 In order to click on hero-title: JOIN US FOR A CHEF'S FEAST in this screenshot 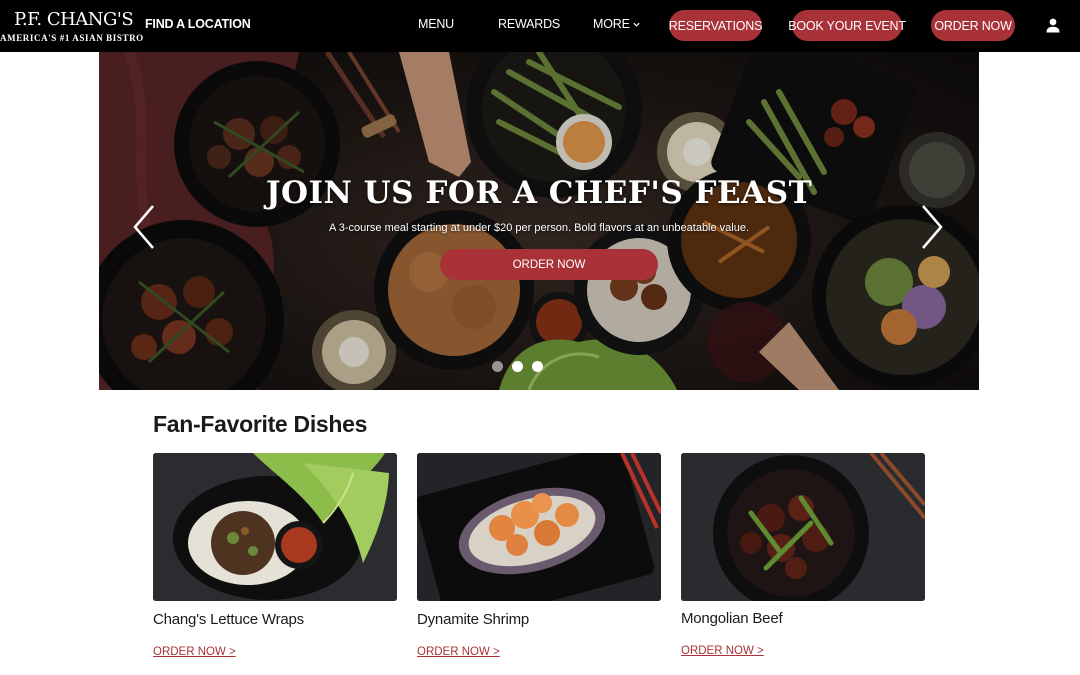, I will do `click(539, 193)`.